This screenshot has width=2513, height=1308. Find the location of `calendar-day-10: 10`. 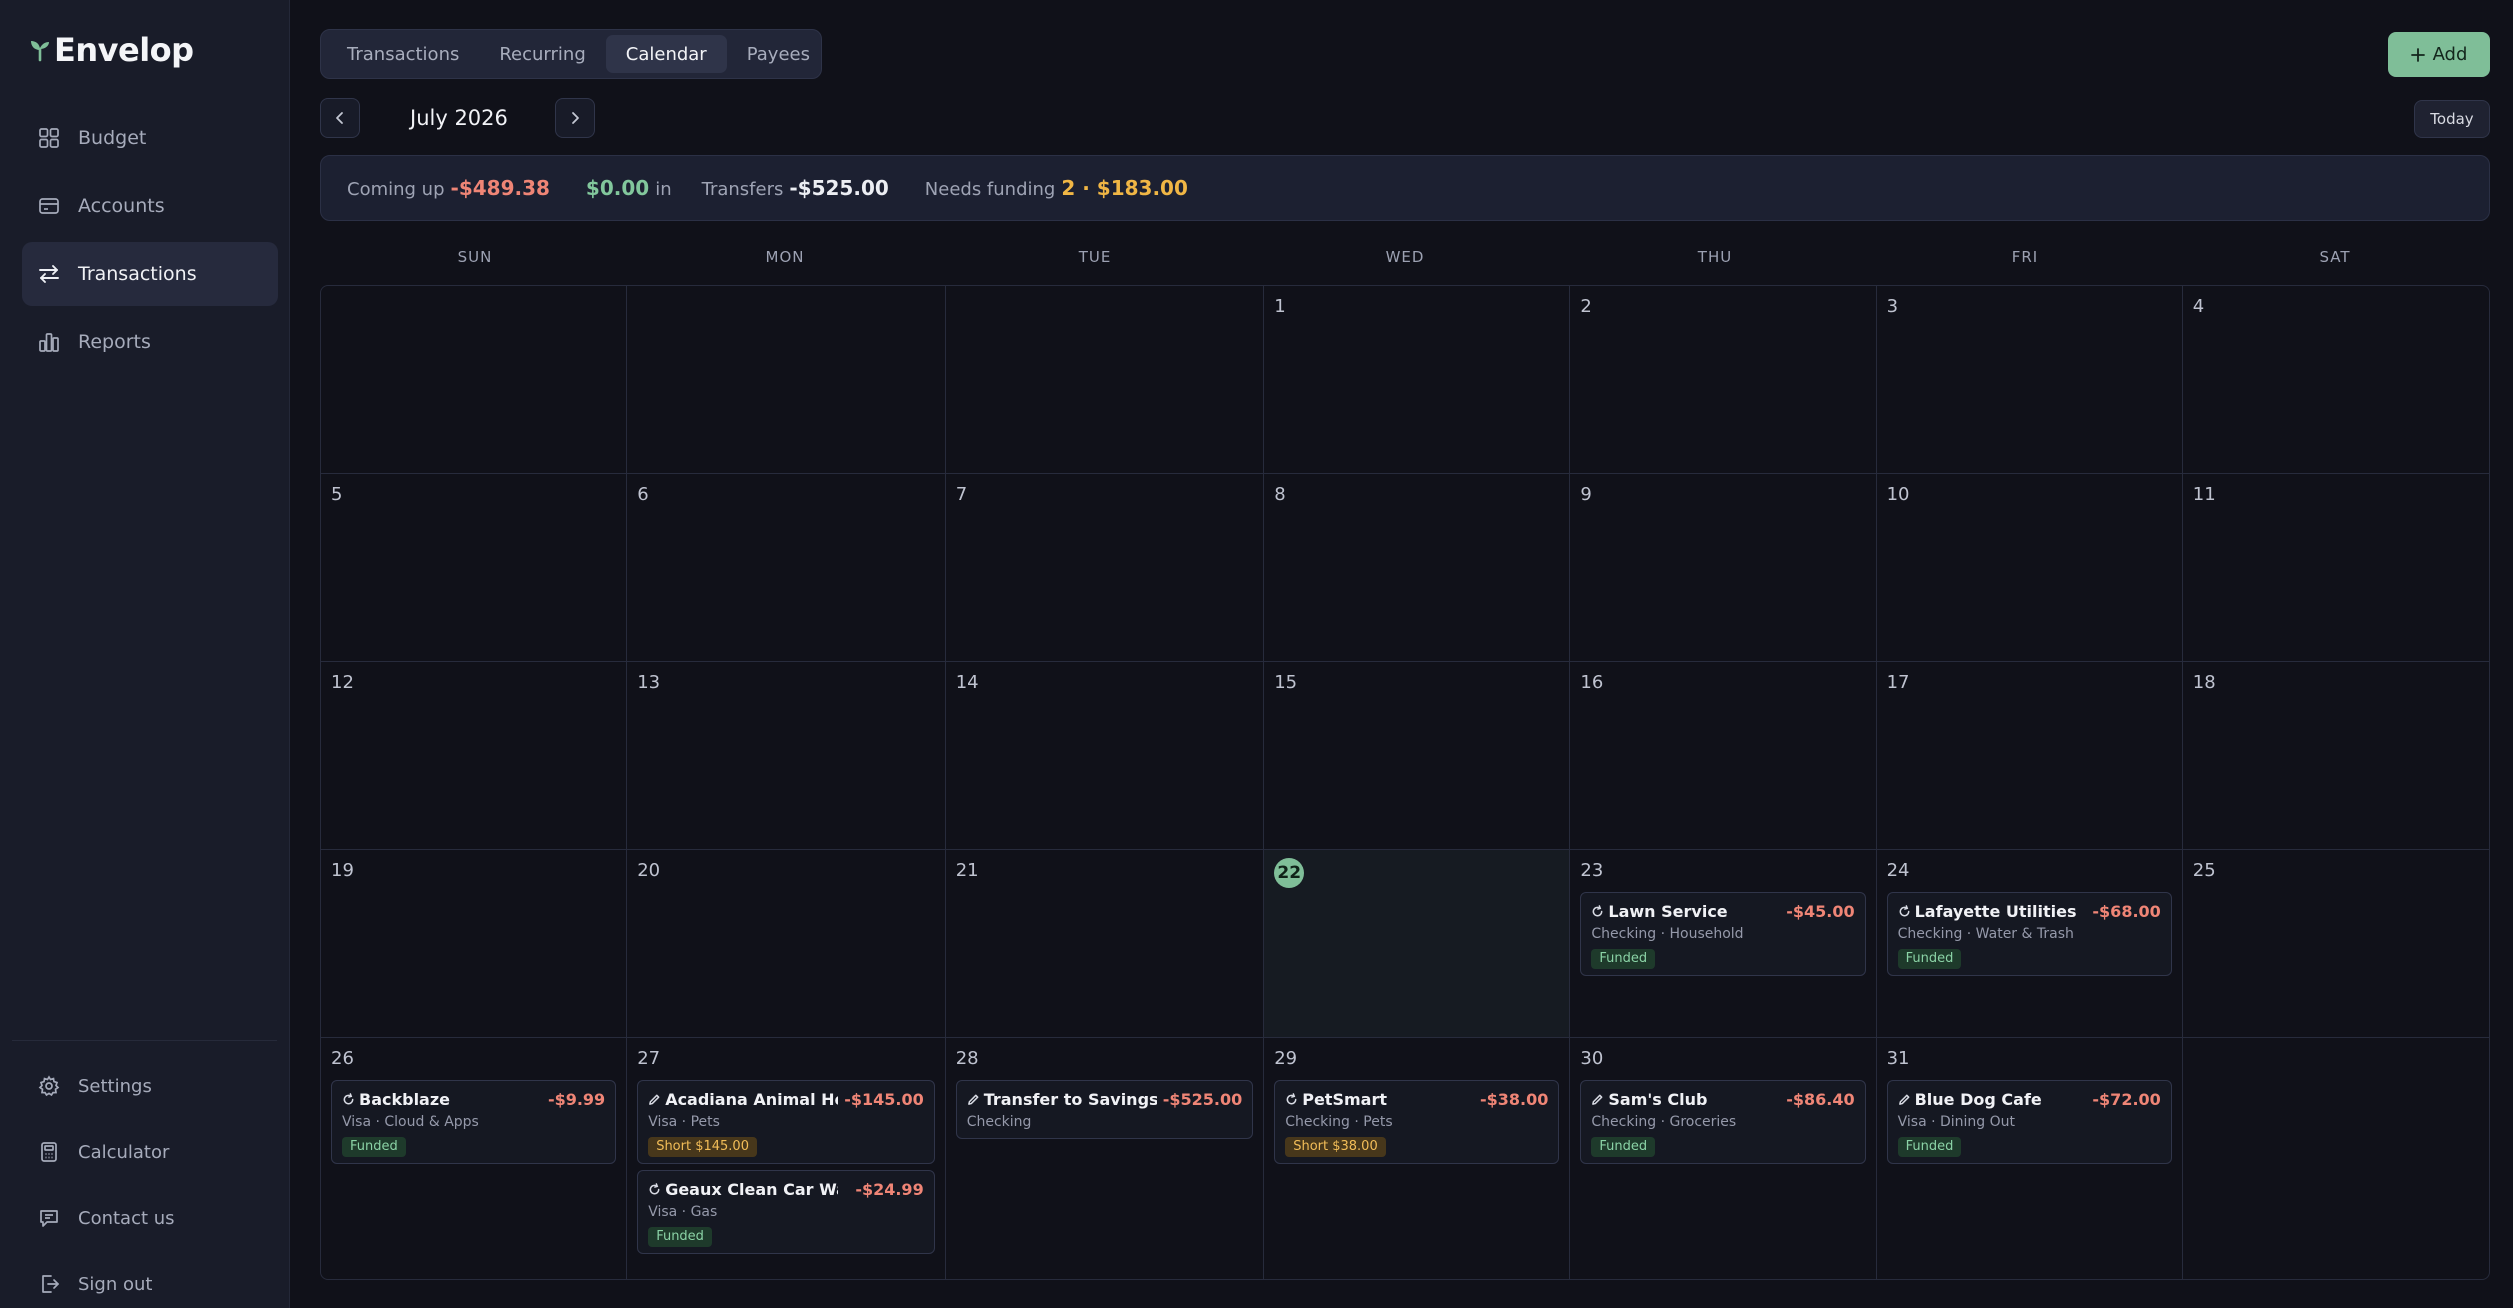

calendar-day-10: 10 is located at coordinates (2029, 568).